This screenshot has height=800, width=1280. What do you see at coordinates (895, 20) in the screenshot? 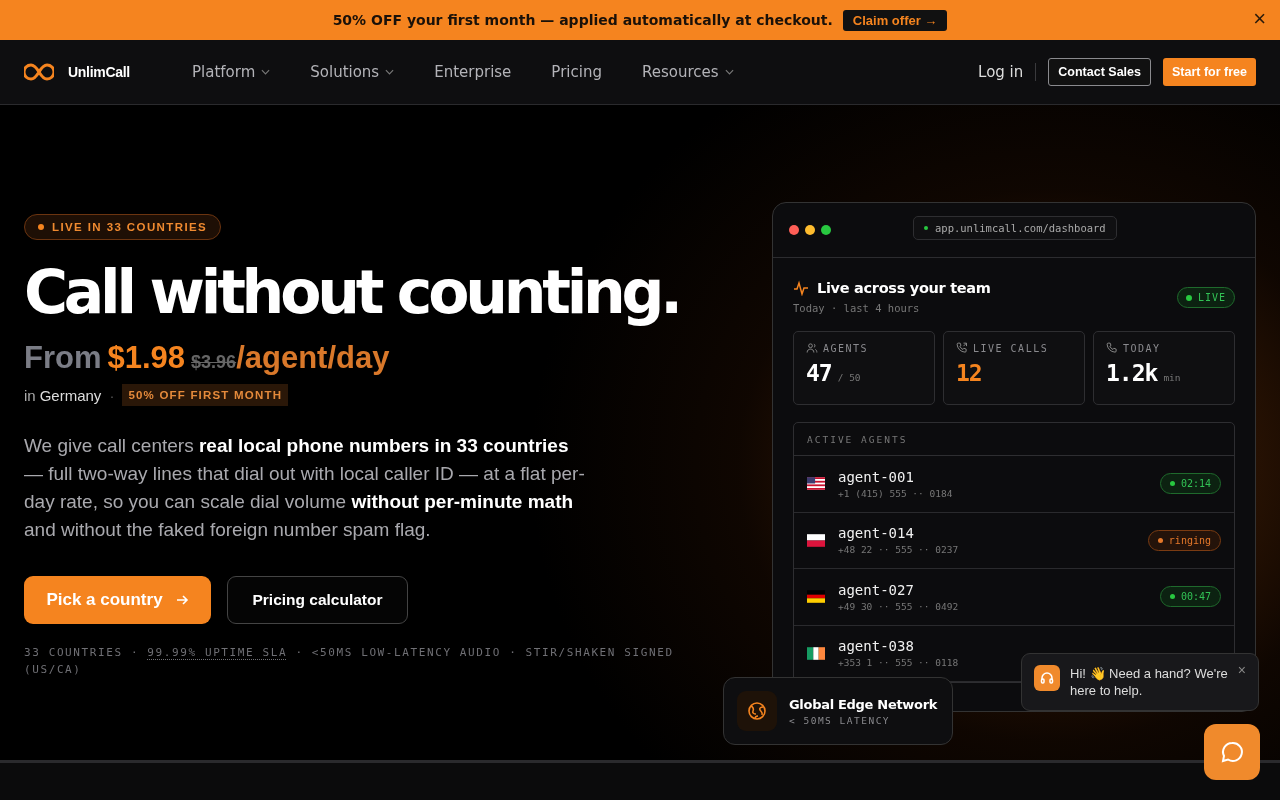
I see `claim-offer-button: Claim offer →` at bounding box center [895, 20].